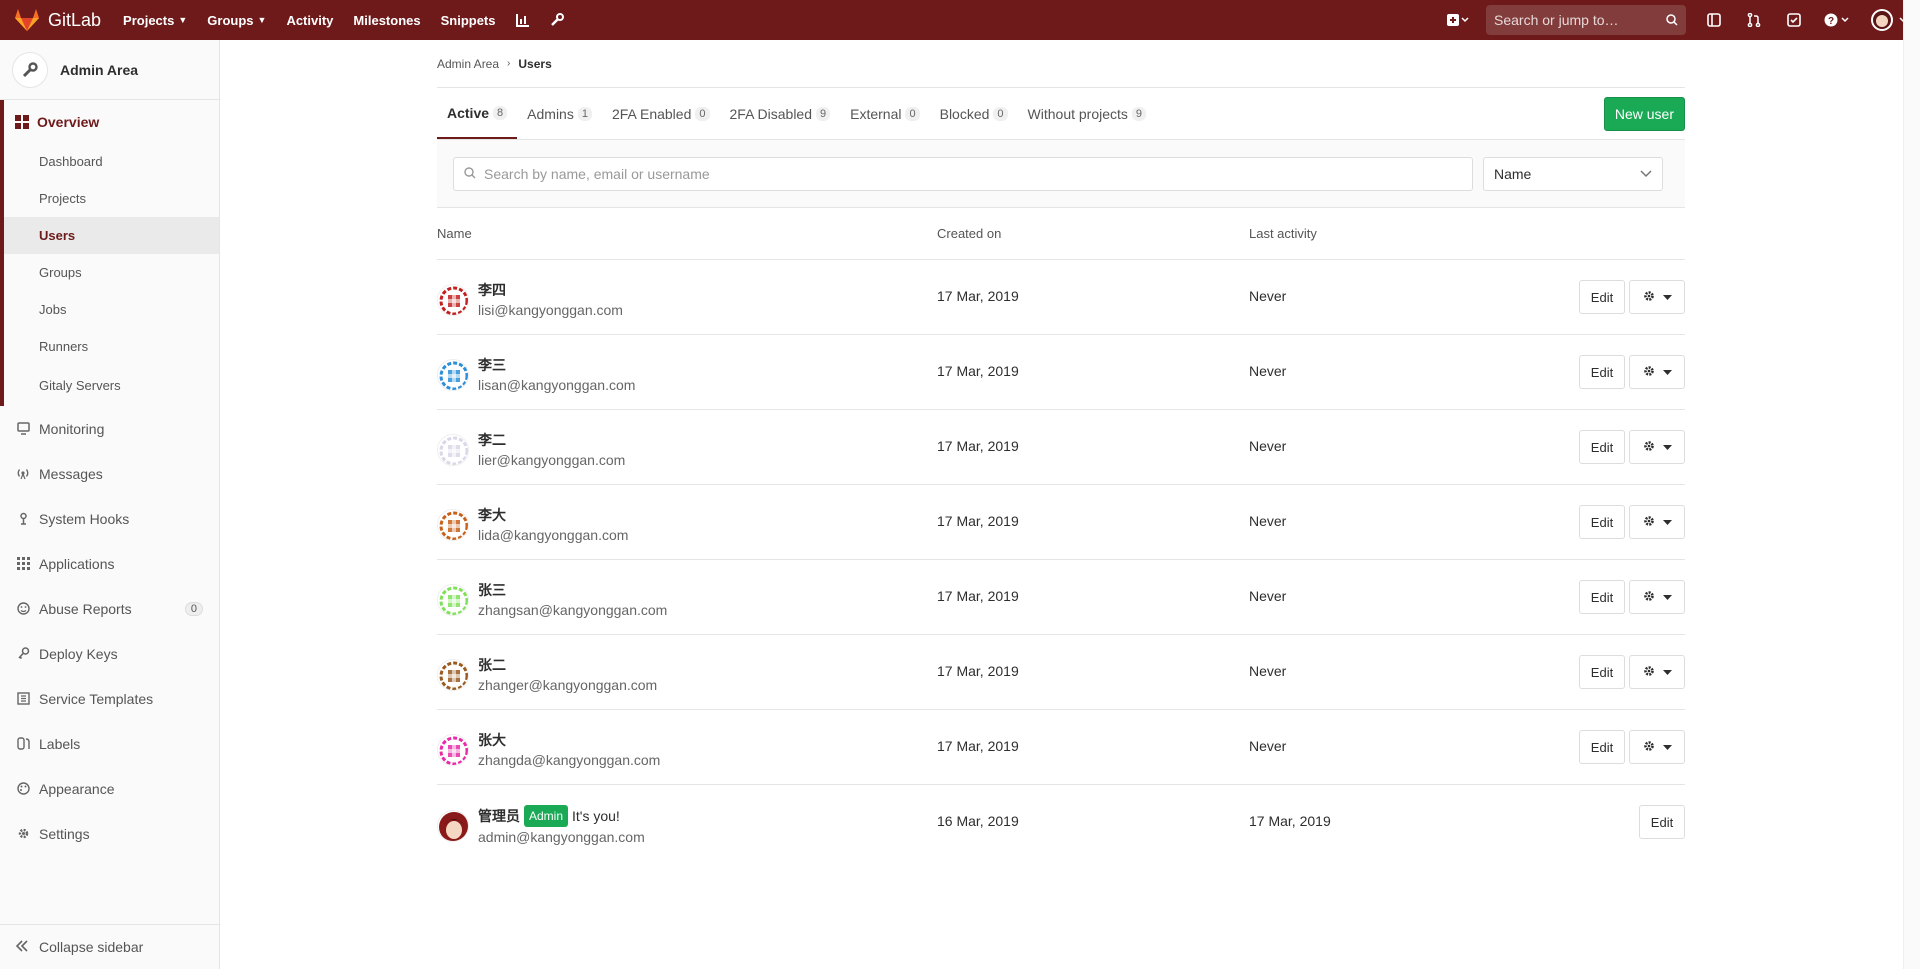  What do you see at coordinates (109, 428) in the screenshot?
I see `sidebar-item-monitoring: Monitoring` at bounding box center [109, 428].